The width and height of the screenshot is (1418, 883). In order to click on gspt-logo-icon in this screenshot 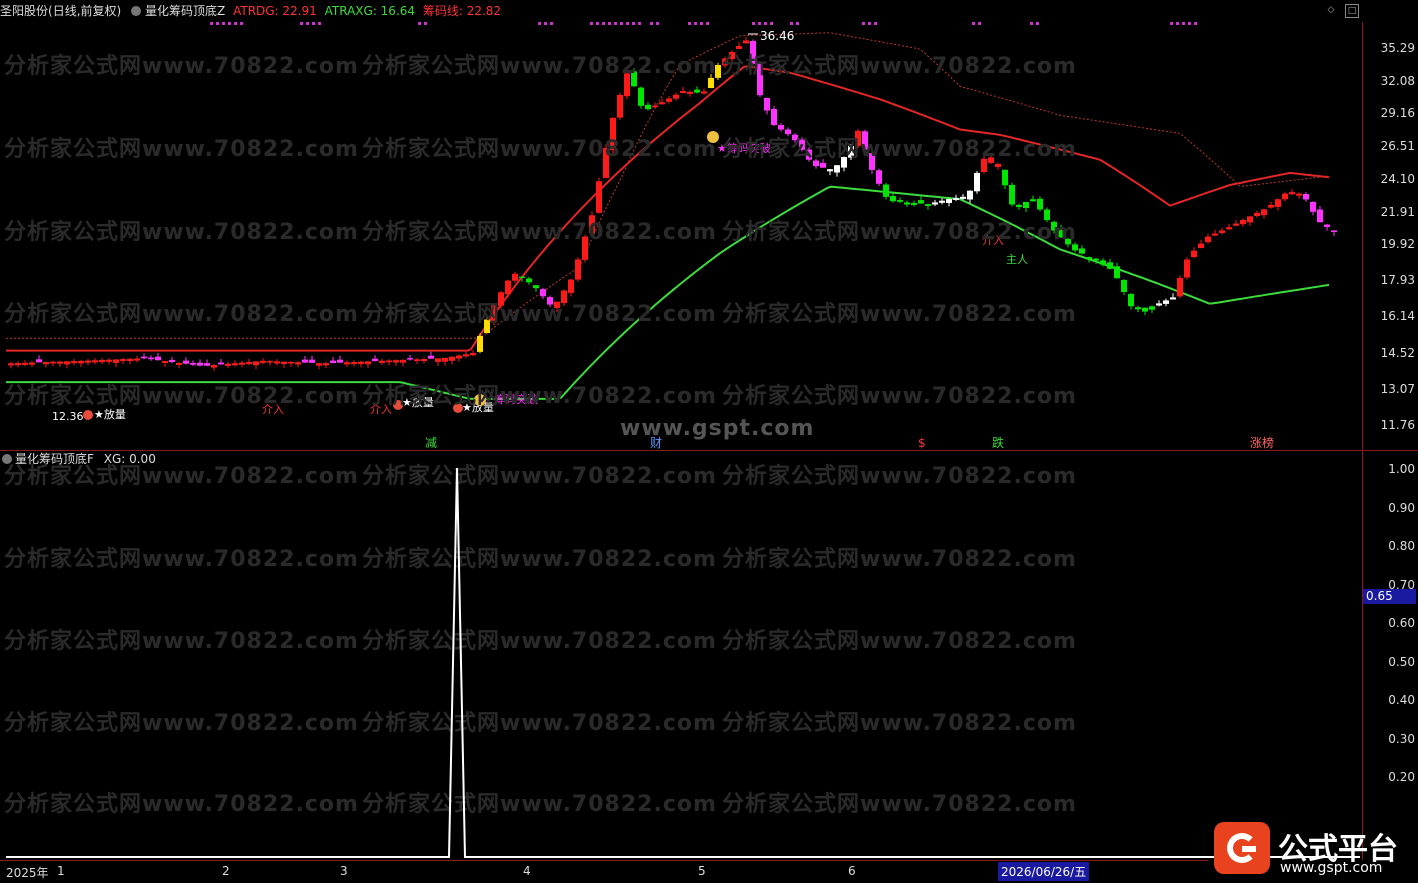, I will do `click(1242, 848)`.